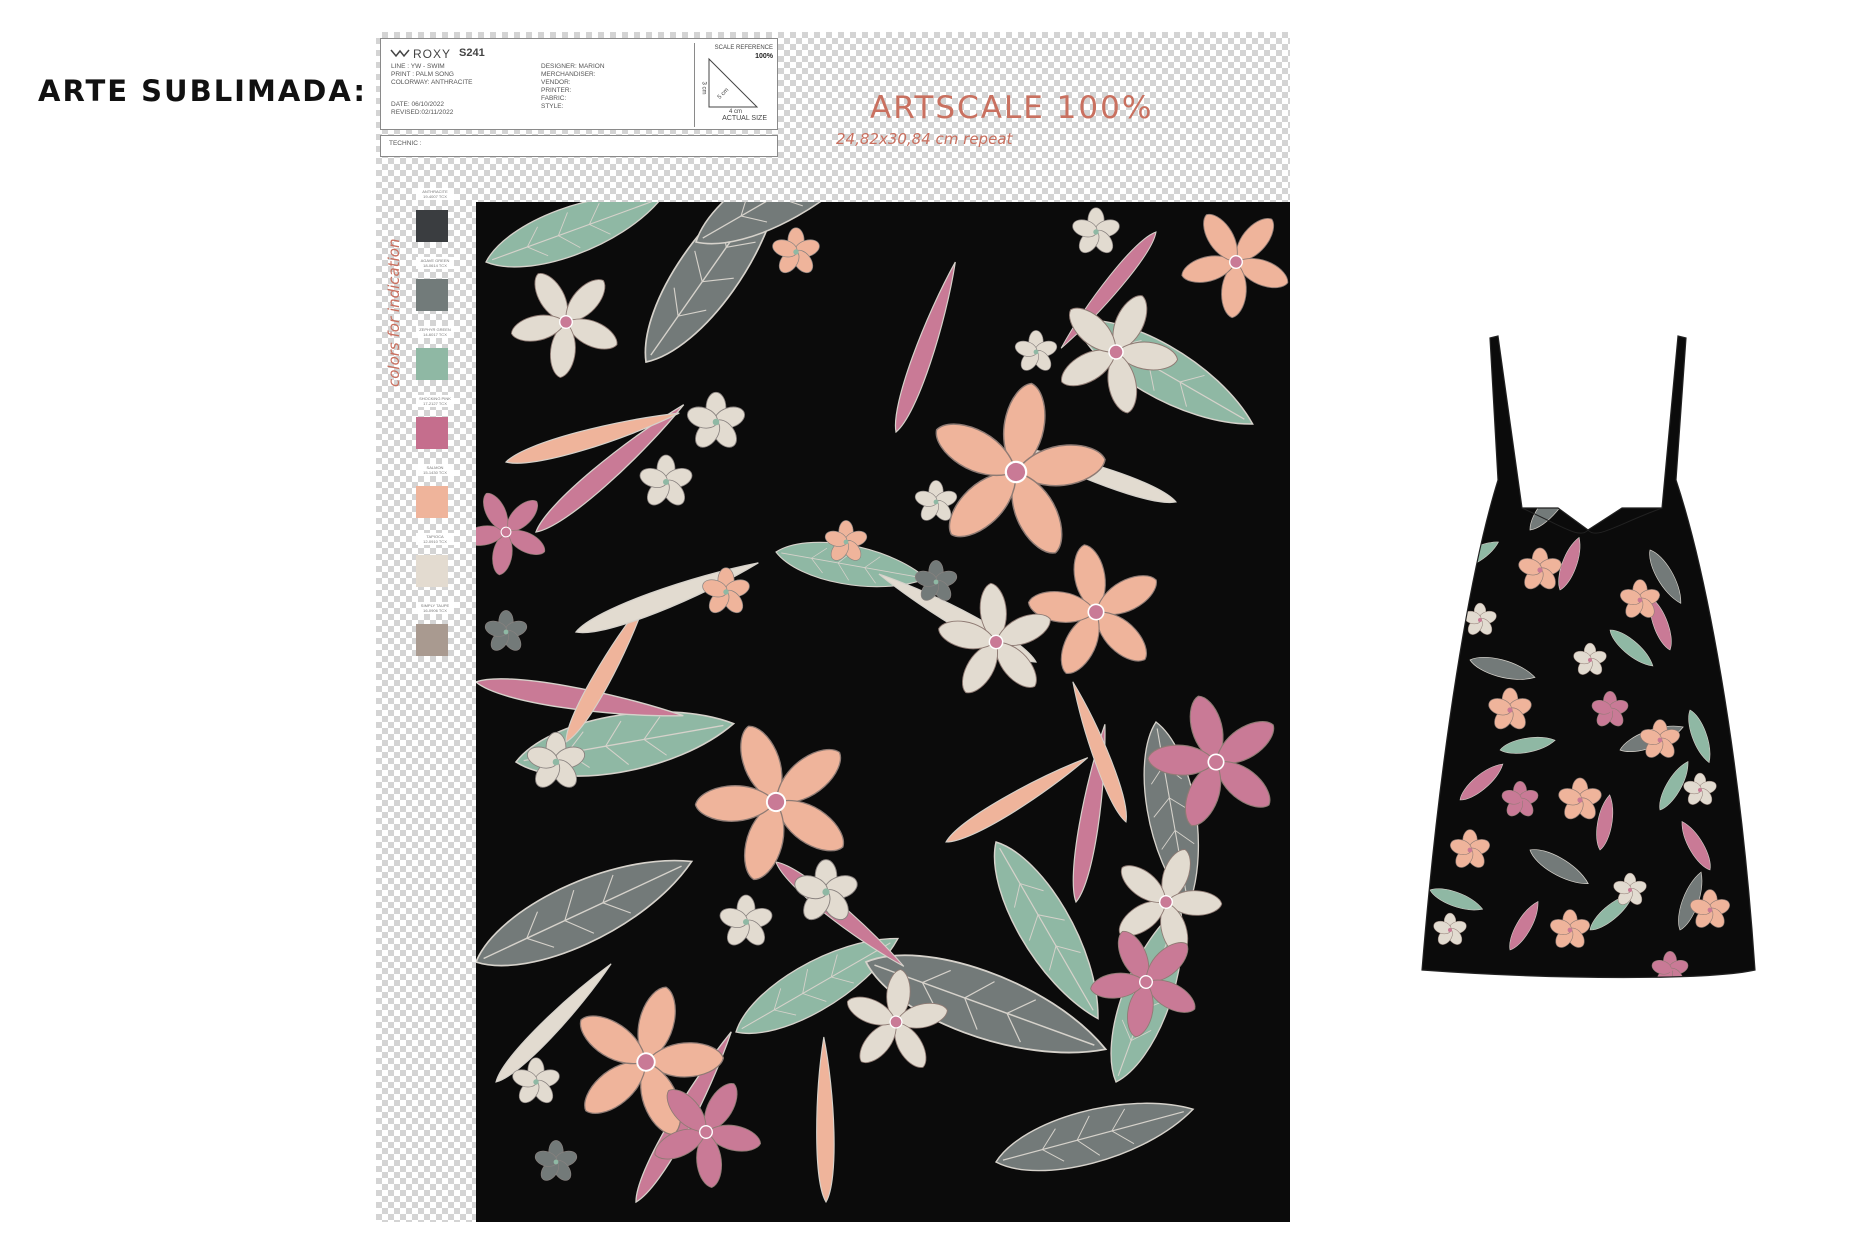 This screenshot has width=1875, height=1250. I want to click on revised-text: REVISED:02/11/2022, so click(422, 112).